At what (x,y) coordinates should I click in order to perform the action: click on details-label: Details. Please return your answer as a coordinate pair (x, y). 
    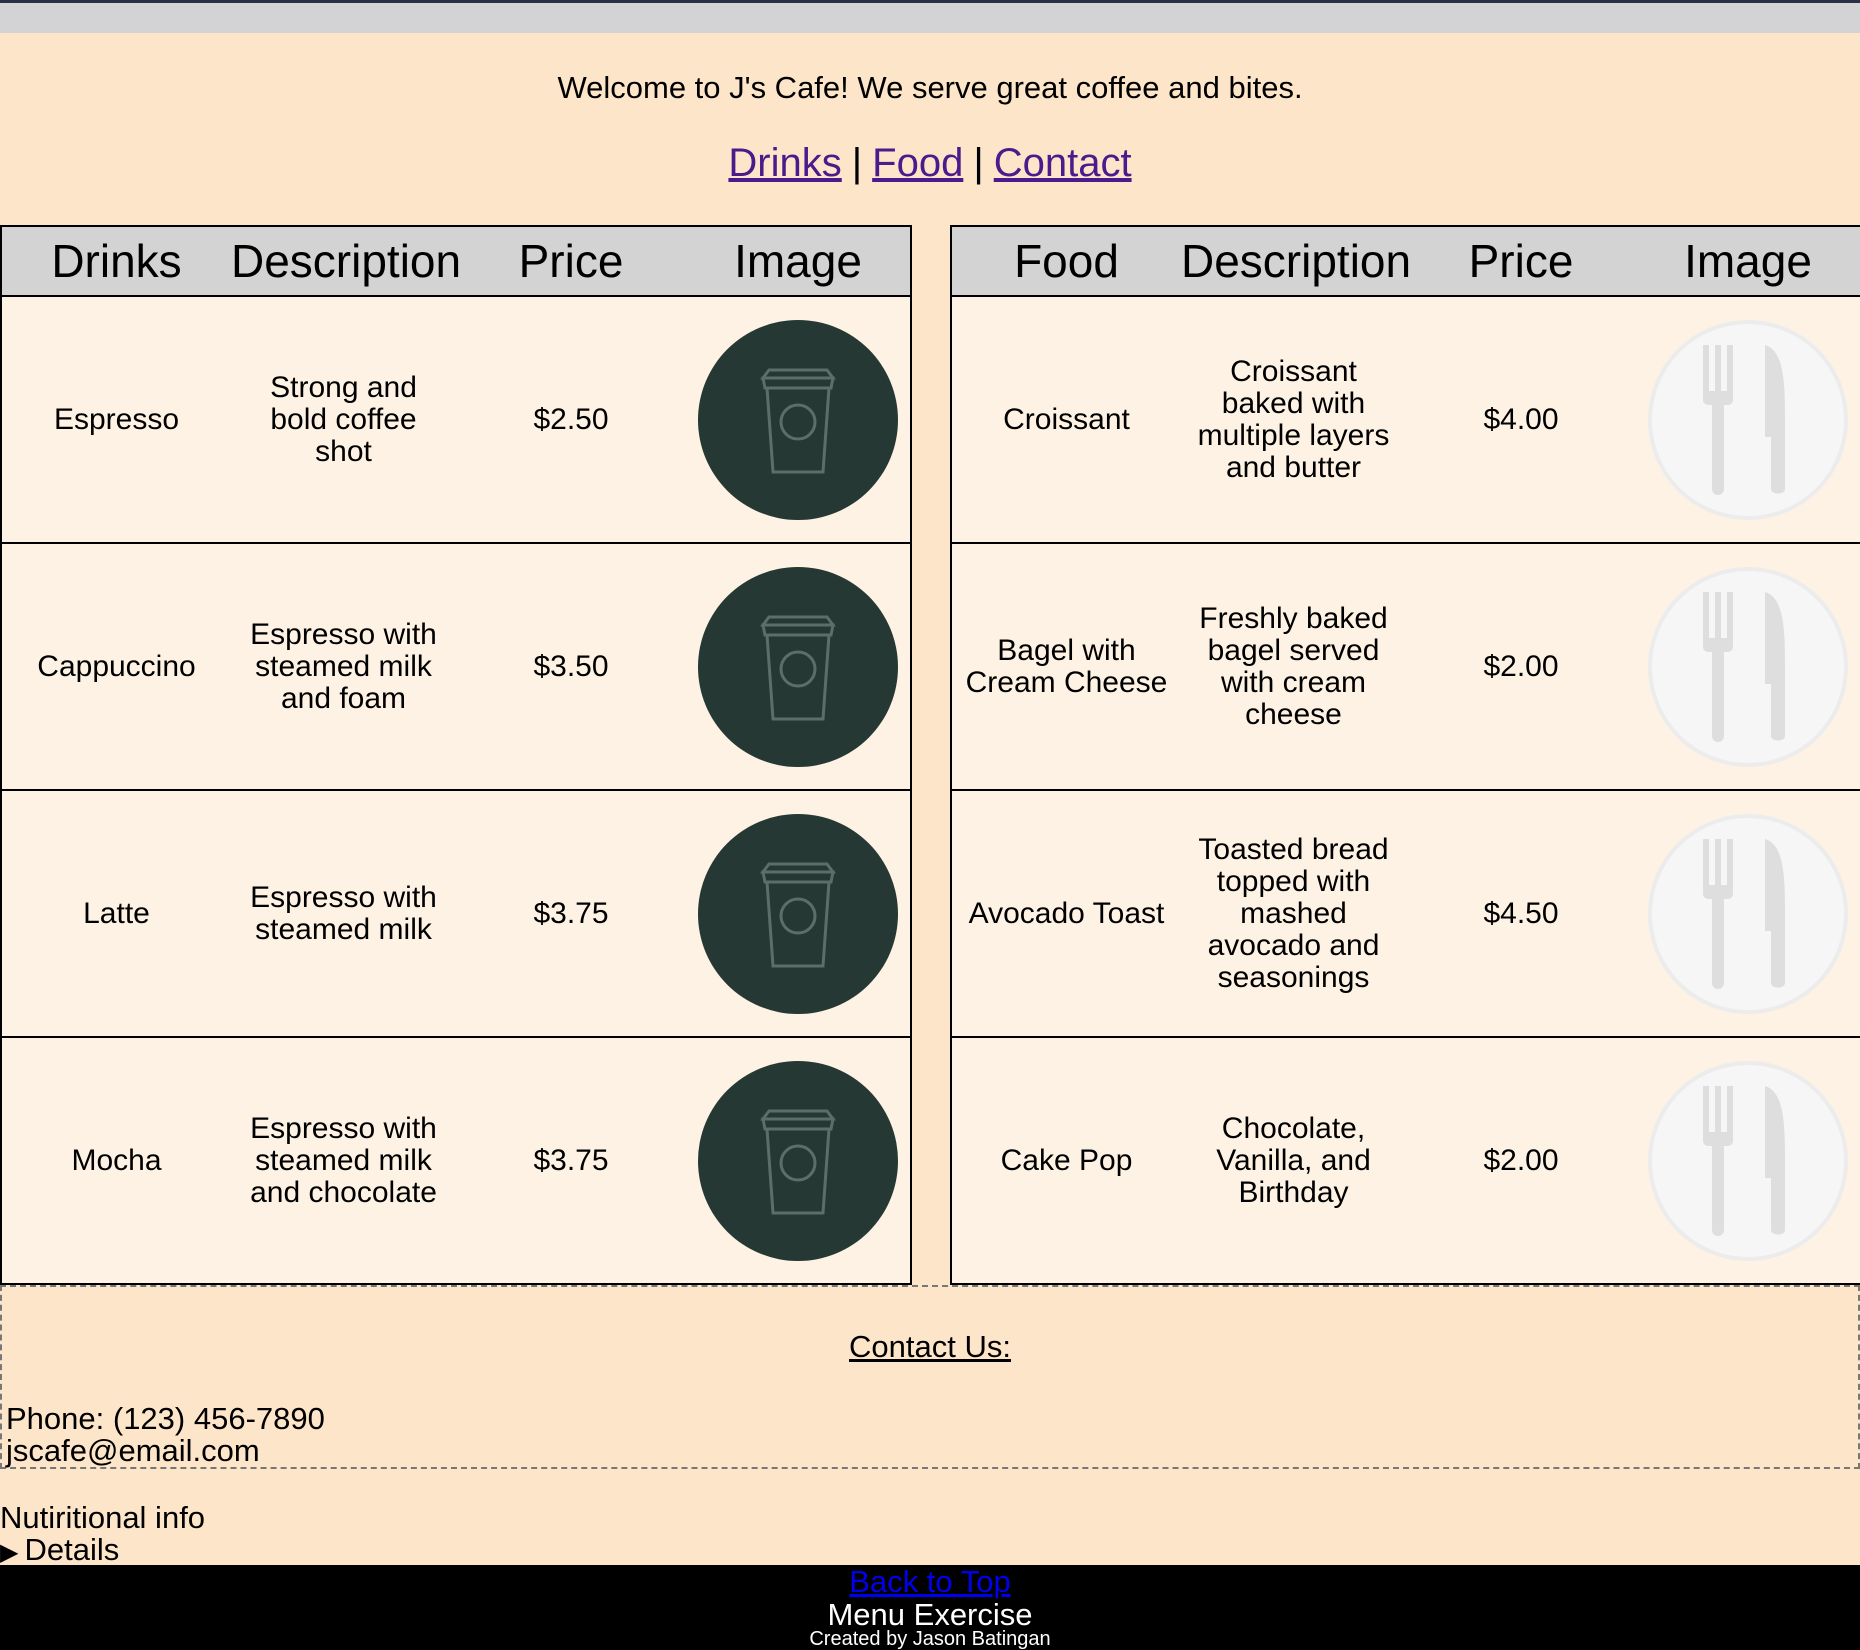
    Looking at the image, I should click on (72, 1549).